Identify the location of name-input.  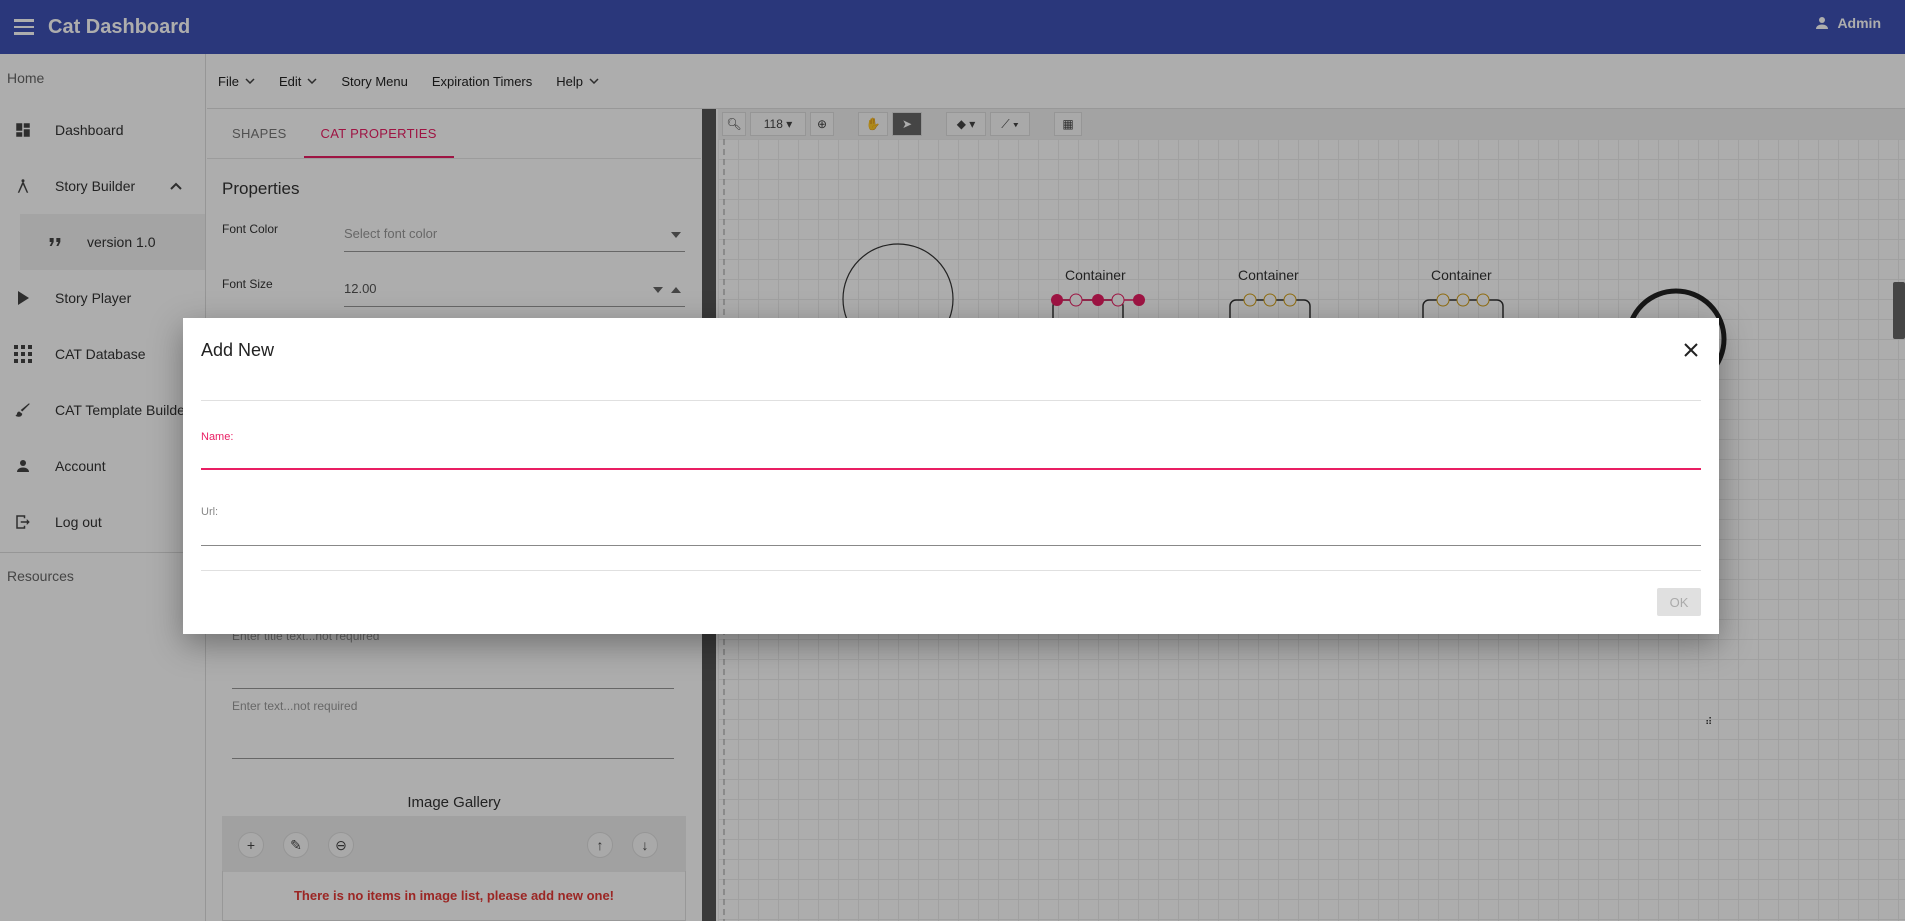
(951, 457).